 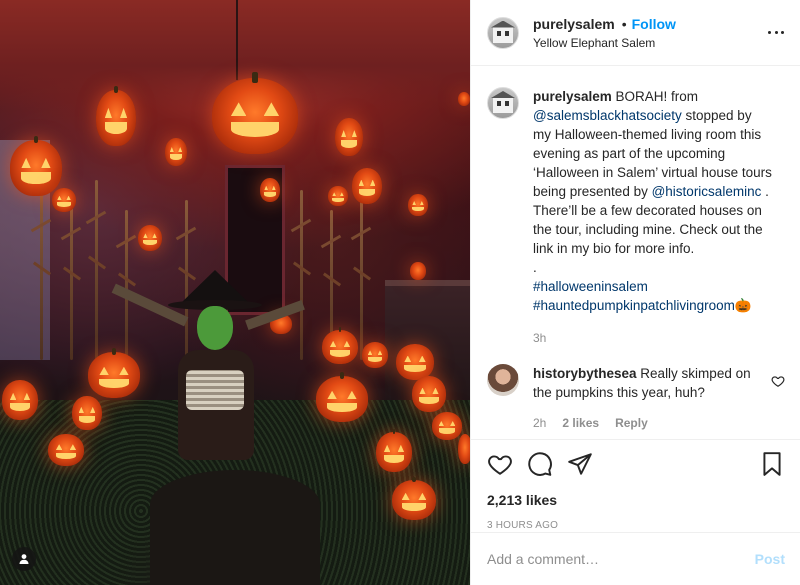 I want to click on post-comment-button: Post, so click(x=770, y=559).